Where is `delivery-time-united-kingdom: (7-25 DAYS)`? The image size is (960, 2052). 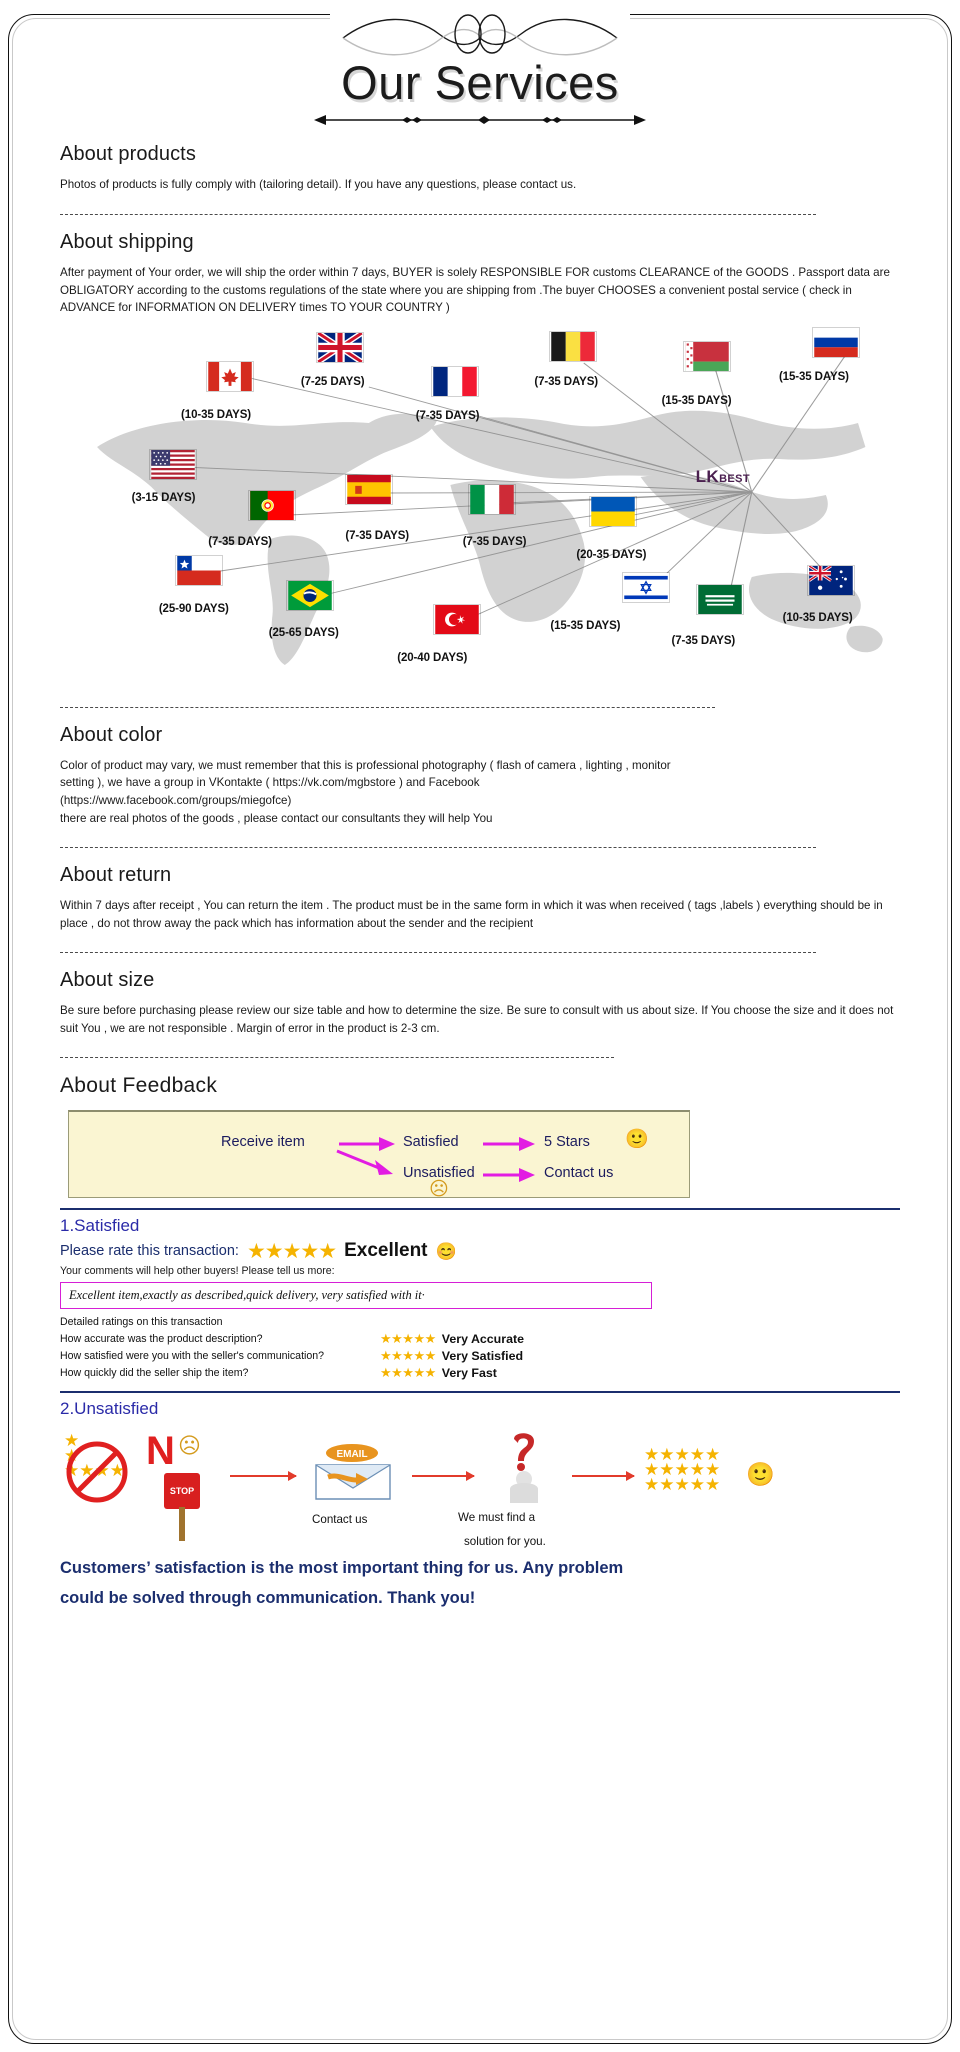 delivery-time-united-kingdom: (7-25 DAYS) is located at coordinates (332, 381).